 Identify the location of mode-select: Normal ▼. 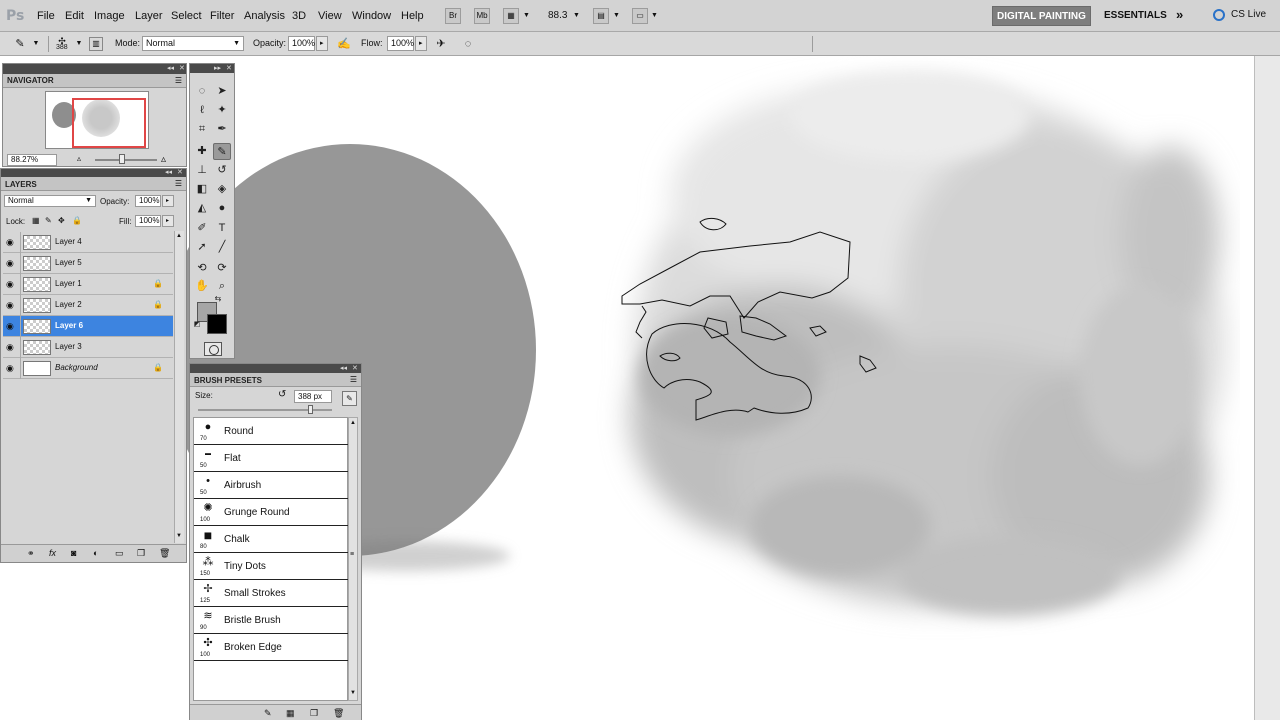
(193, 43).